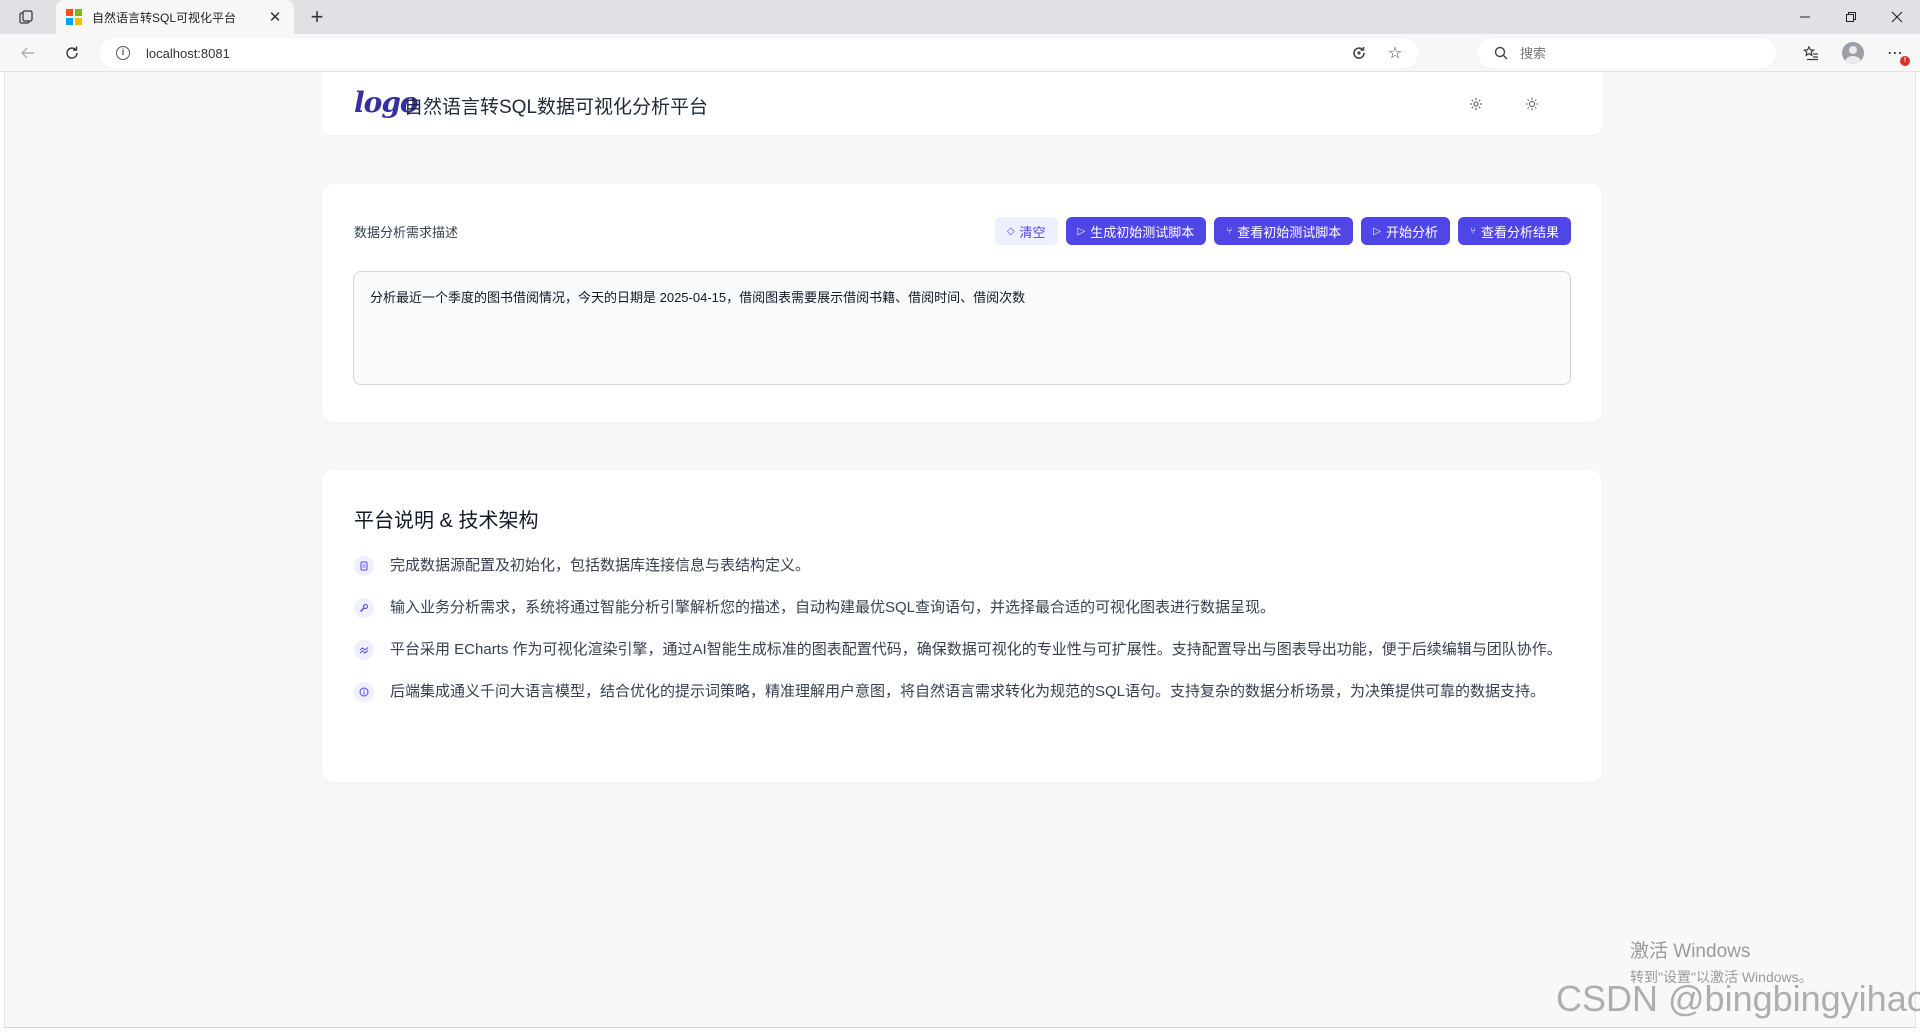 Image resolution: width=1920 pixels, height=1032 pixels. I want to click on generate-script-button: ▷ 生成初始测试脚本, so click(1136, 231).